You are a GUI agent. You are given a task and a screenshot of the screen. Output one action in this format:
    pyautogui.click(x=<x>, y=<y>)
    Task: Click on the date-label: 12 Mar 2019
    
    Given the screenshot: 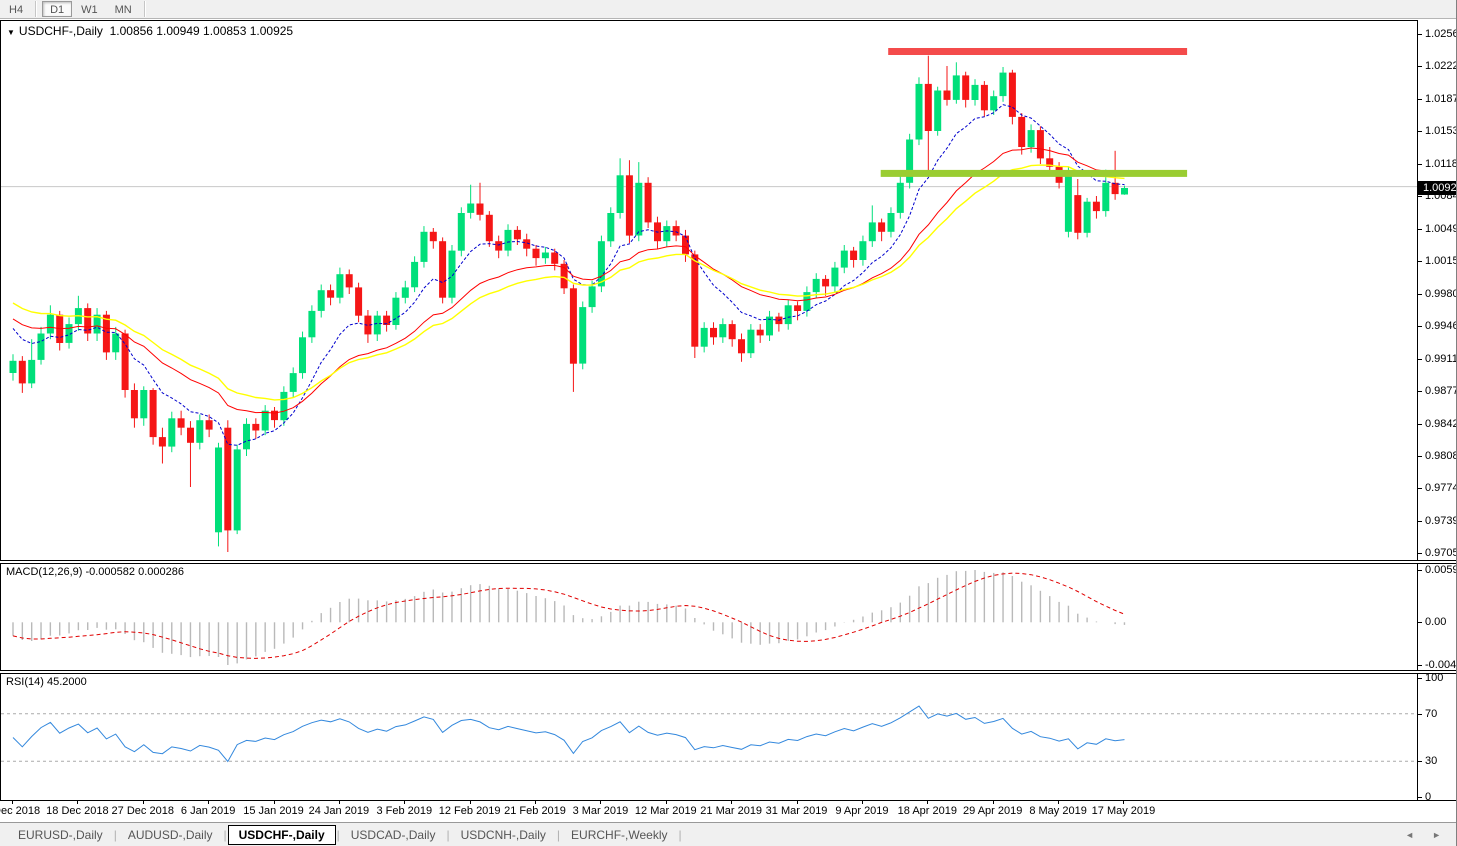 What is the action you would take?
    pyautogui.click(x=665, y=811)
    